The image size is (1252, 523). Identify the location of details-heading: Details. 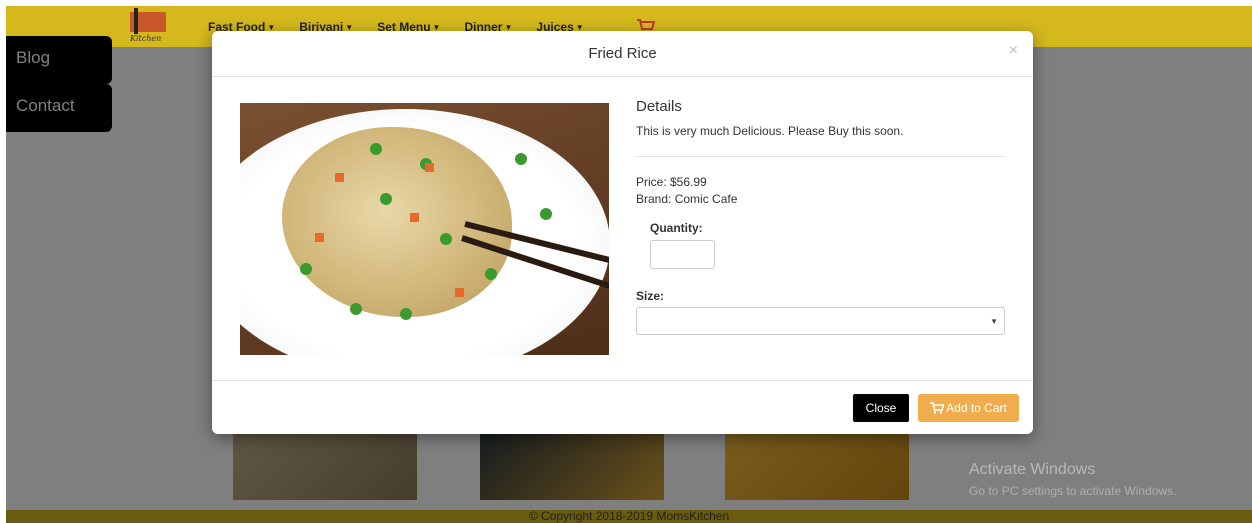
(659, 106).